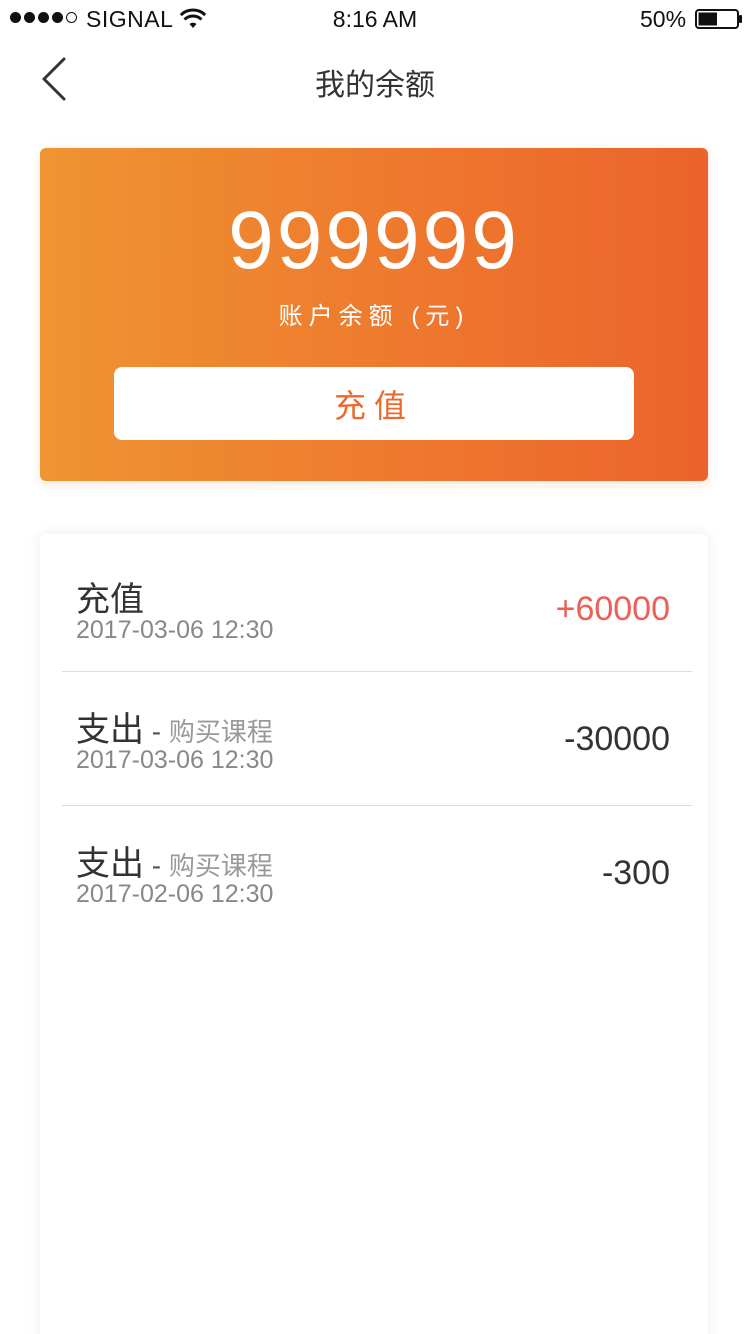 This screenshot has width=750, height=1334. Describe the element at coordinates (612, 609) in the screenshot. I see `transaction-amount: +60000` at that location.